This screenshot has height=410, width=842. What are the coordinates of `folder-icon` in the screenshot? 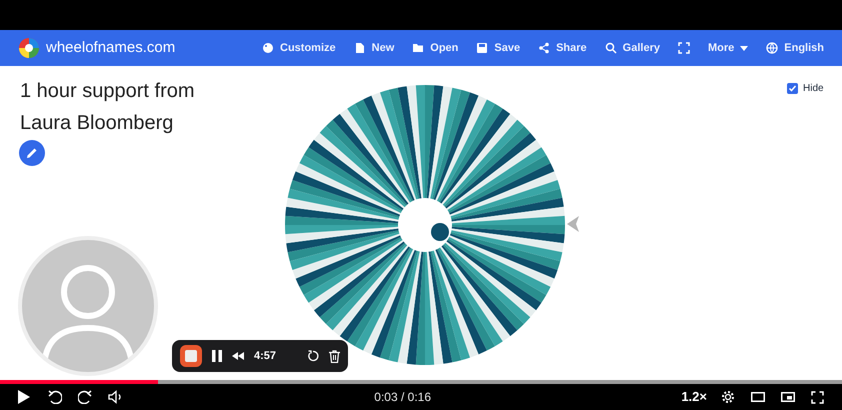 It's located at (418, 48).